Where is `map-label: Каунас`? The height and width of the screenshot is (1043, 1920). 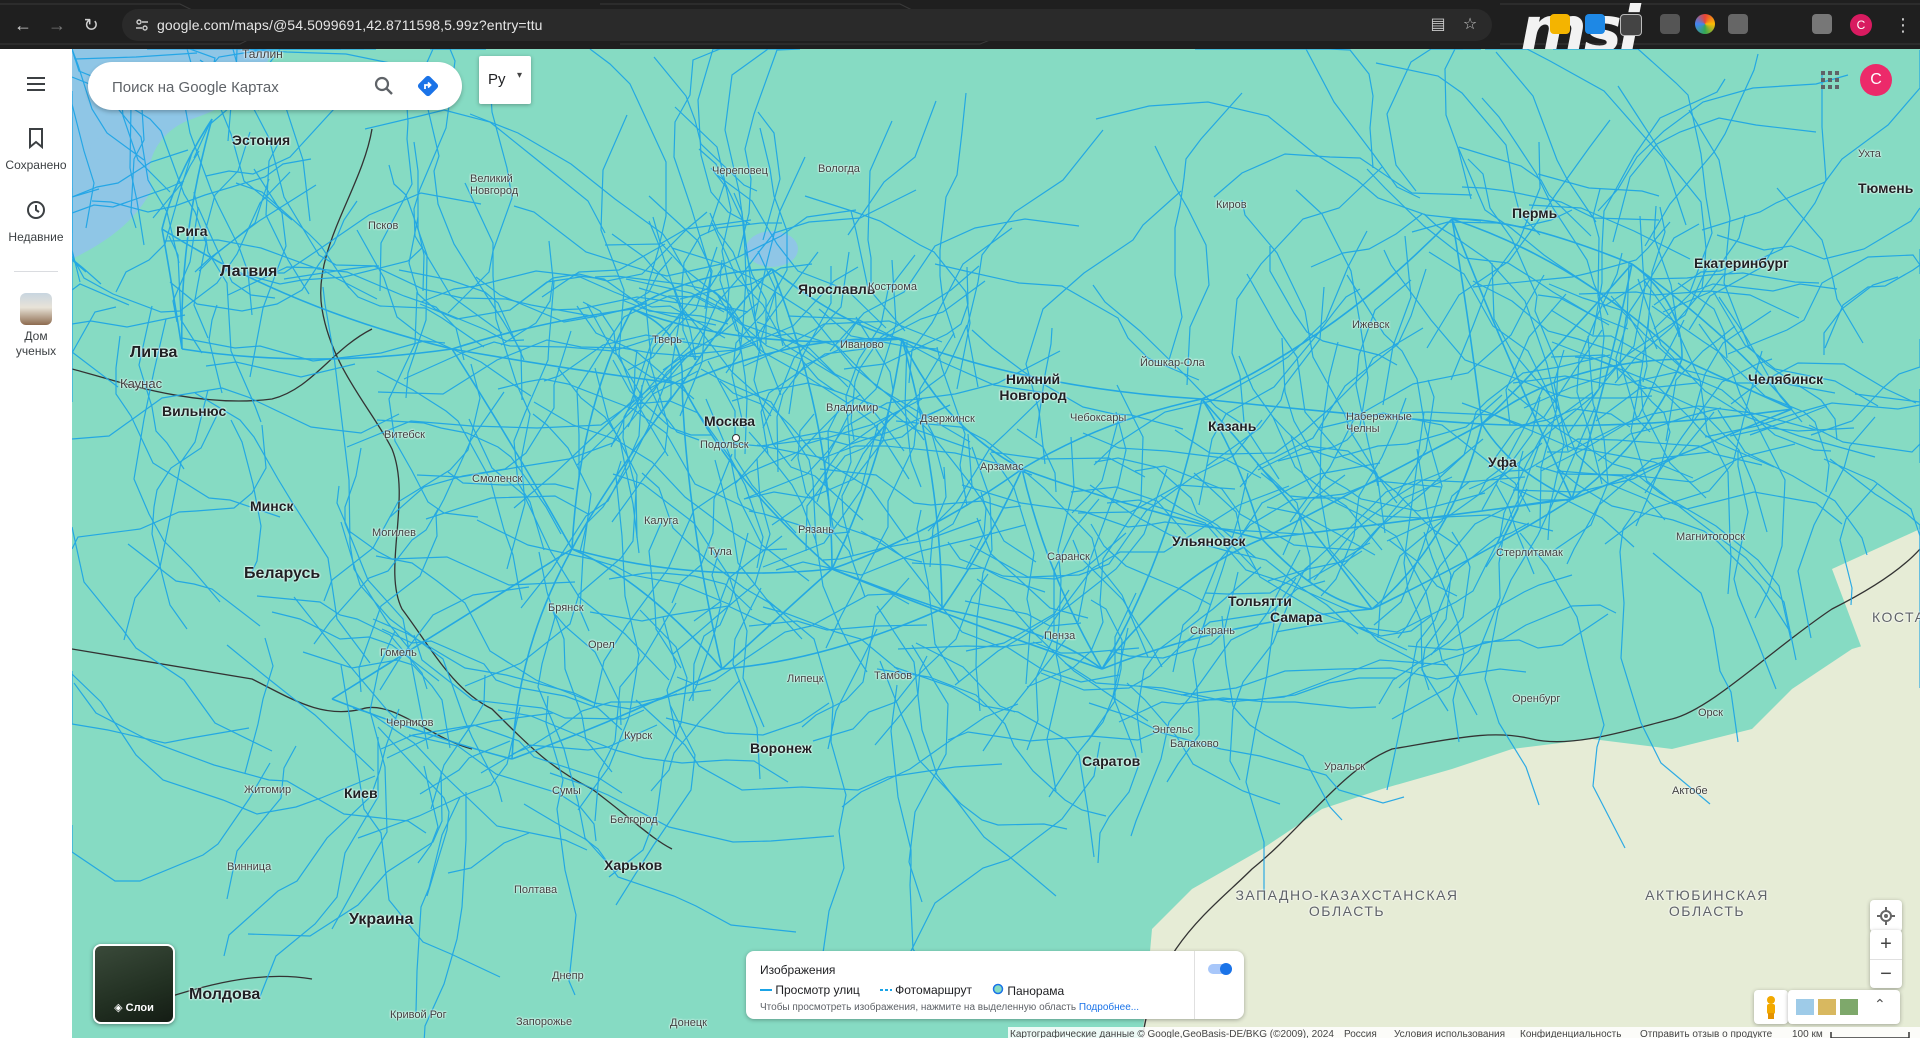
map-label: Каунас is located at coordinates (141, 383).